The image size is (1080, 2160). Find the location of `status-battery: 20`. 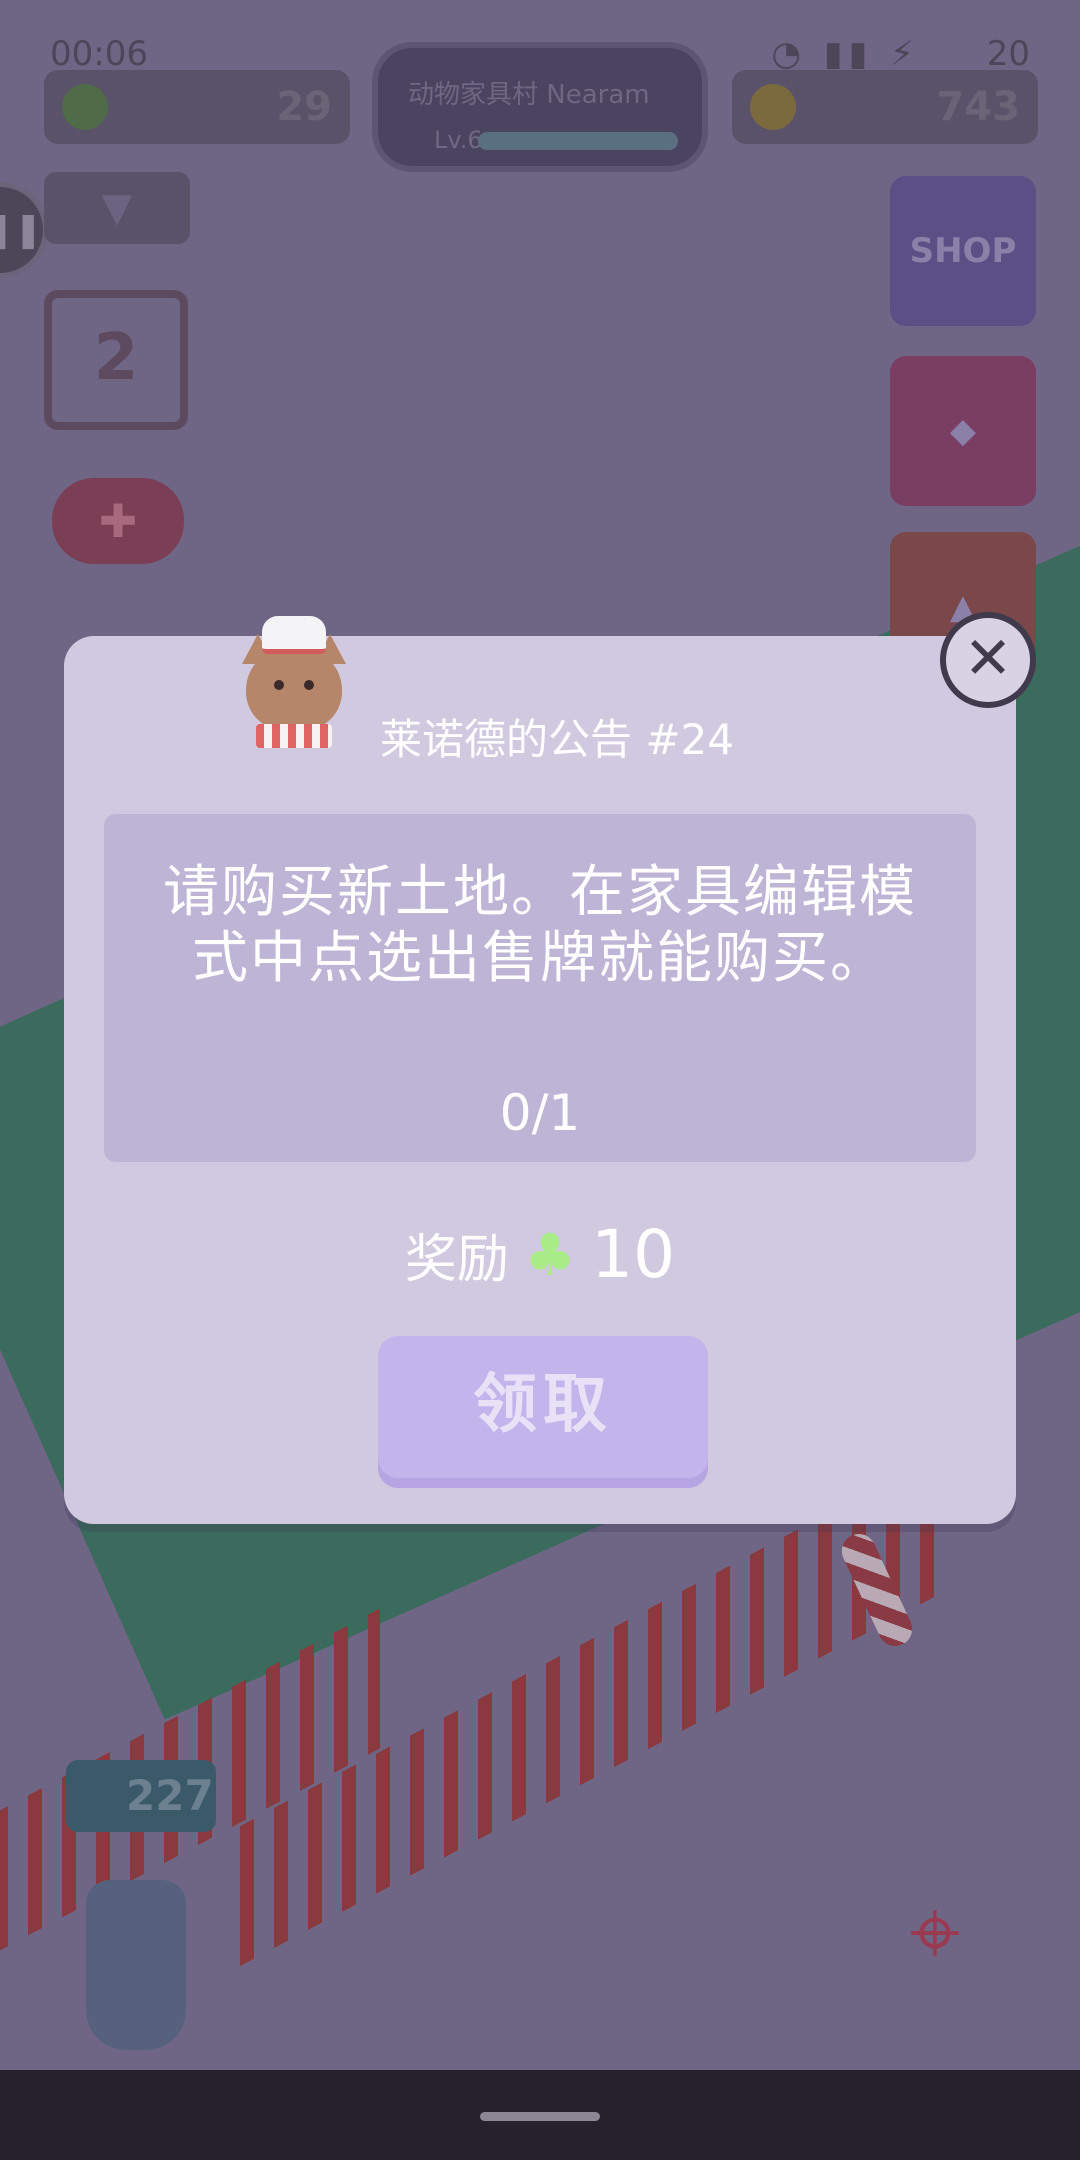

status-battery: 20 is located at coordinates (1008, 54).